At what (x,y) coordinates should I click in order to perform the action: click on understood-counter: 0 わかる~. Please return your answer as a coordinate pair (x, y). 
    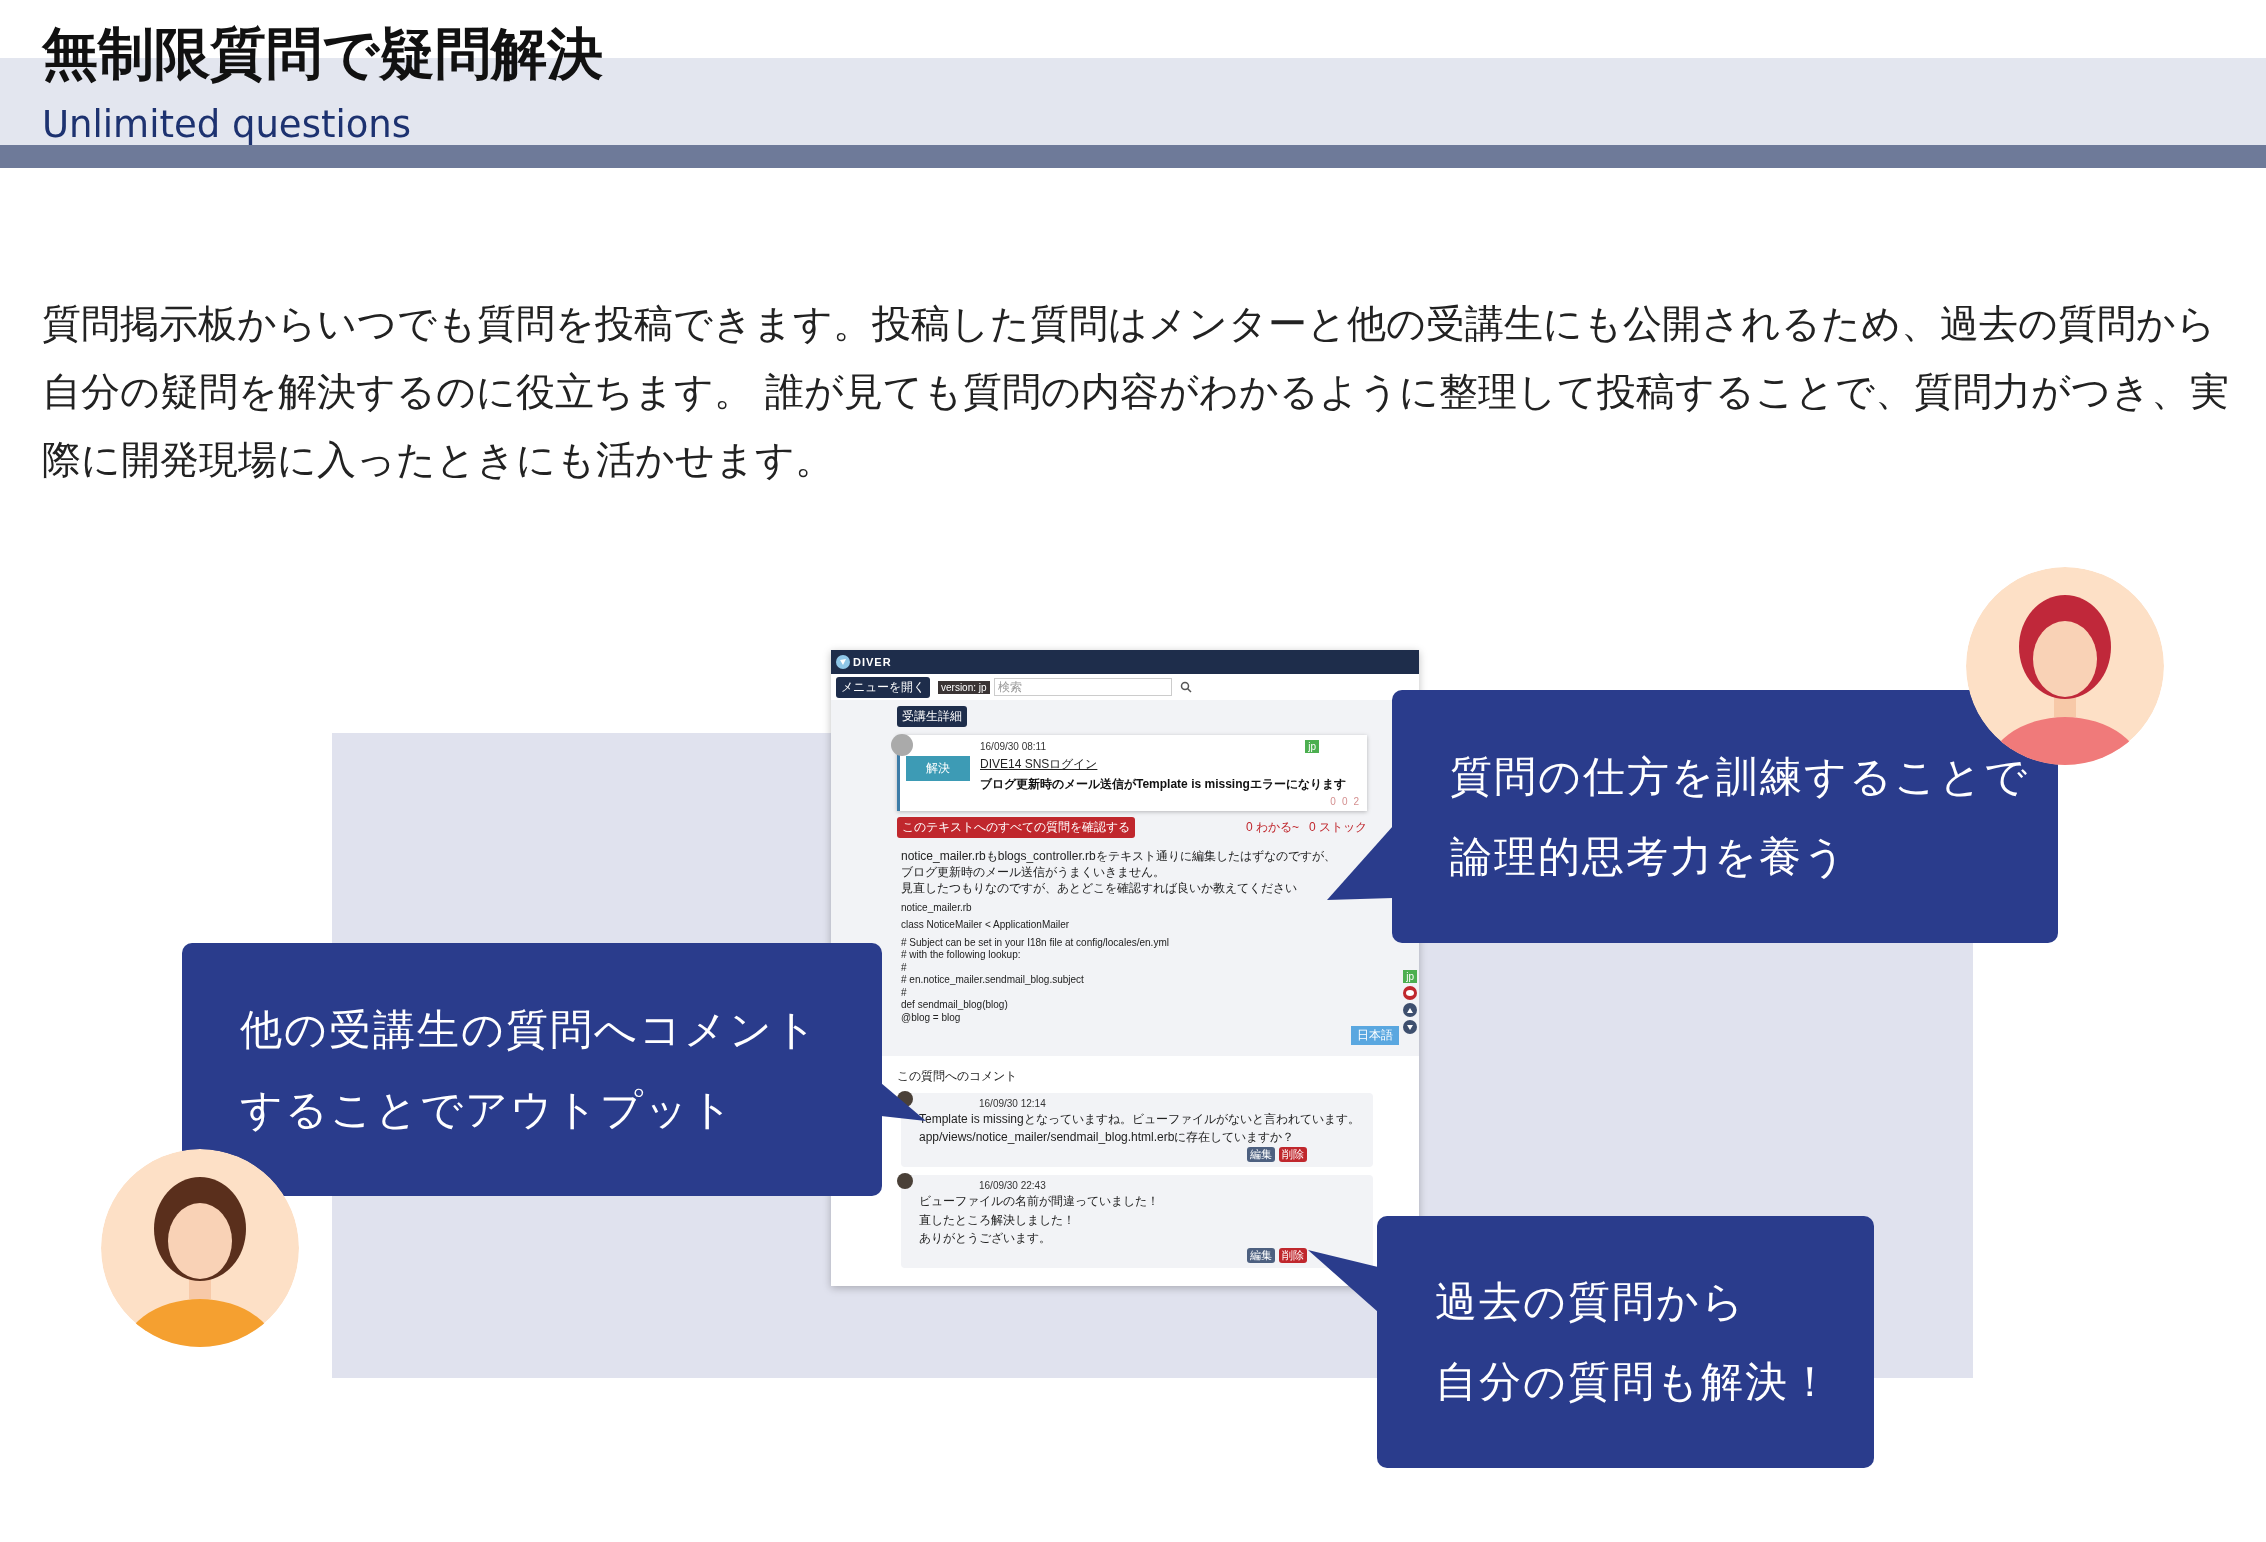
    Looking at the image, I should click on (1272, 827).